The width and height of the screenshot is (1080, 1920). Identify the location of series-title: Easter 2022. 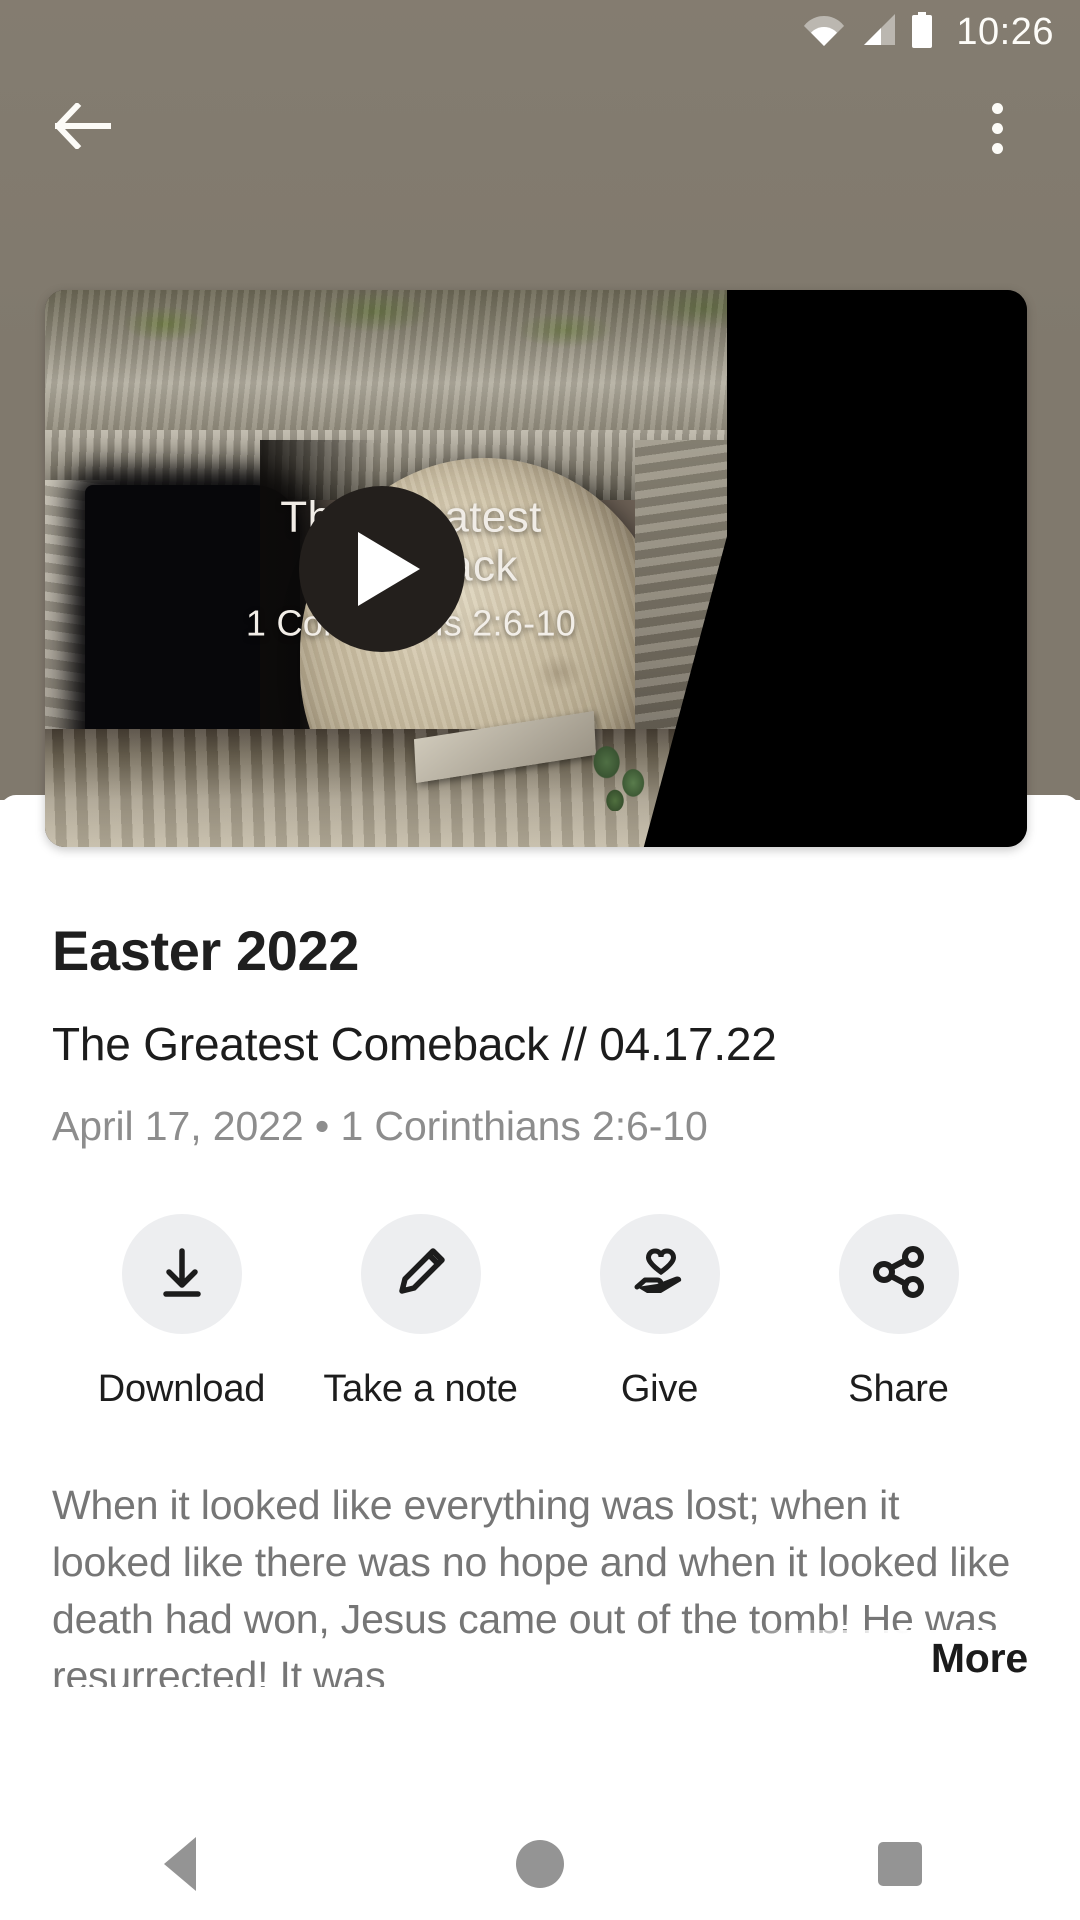
(205, 950).